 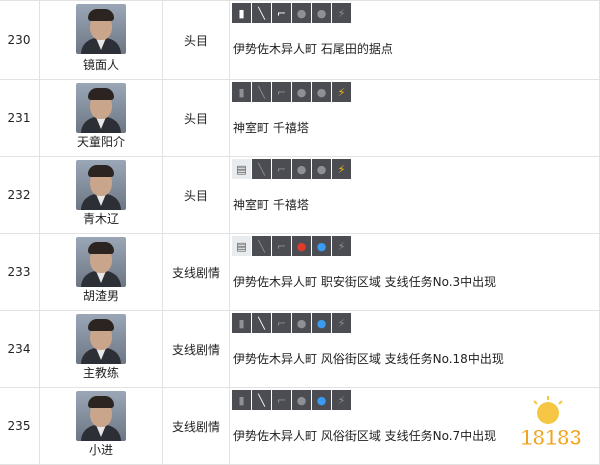 What do you see at coordinates (100, 373) in the screenshot?
I see `enemy-name: 主教练` at bounding box center [100, 373].